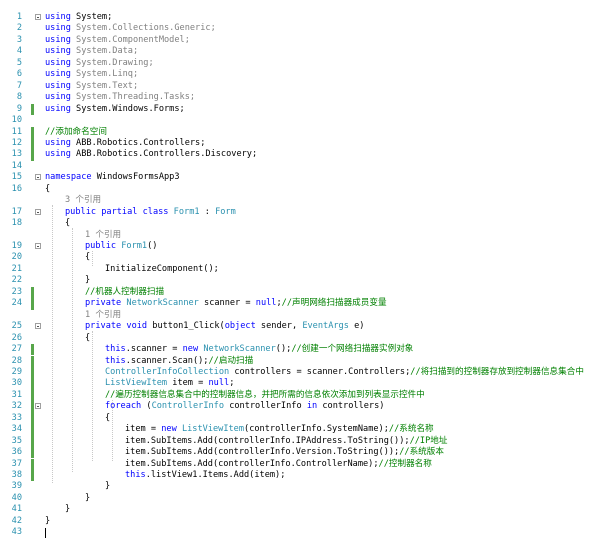 This screenshot has height=544, width=612. What do you see at coordinates (306, 476) in the screenshot?
I see `code-line-38: 38 this.listView1.Items.Add(item);` at bounding box center [306, 476].